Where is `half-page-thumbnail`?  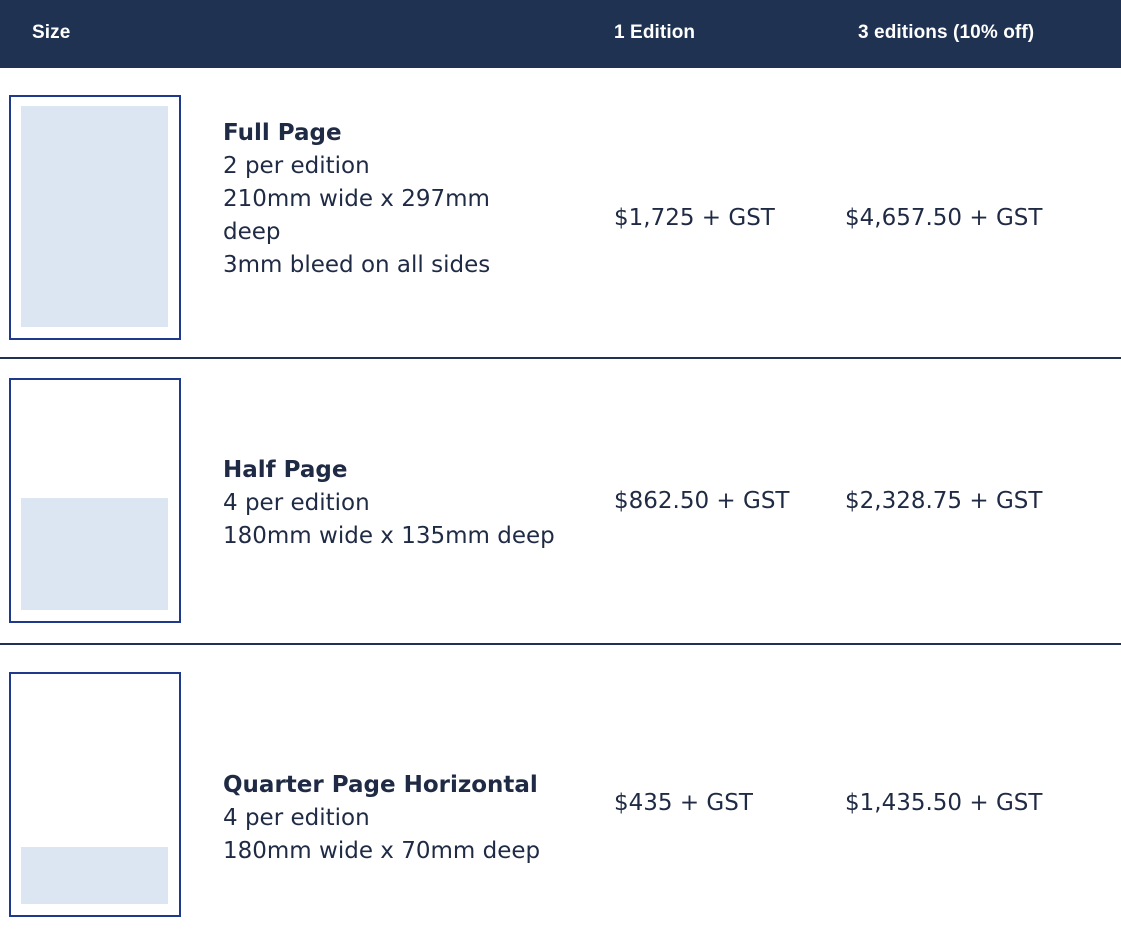 half-page-thumbnail is located at coordinates (95, 500).